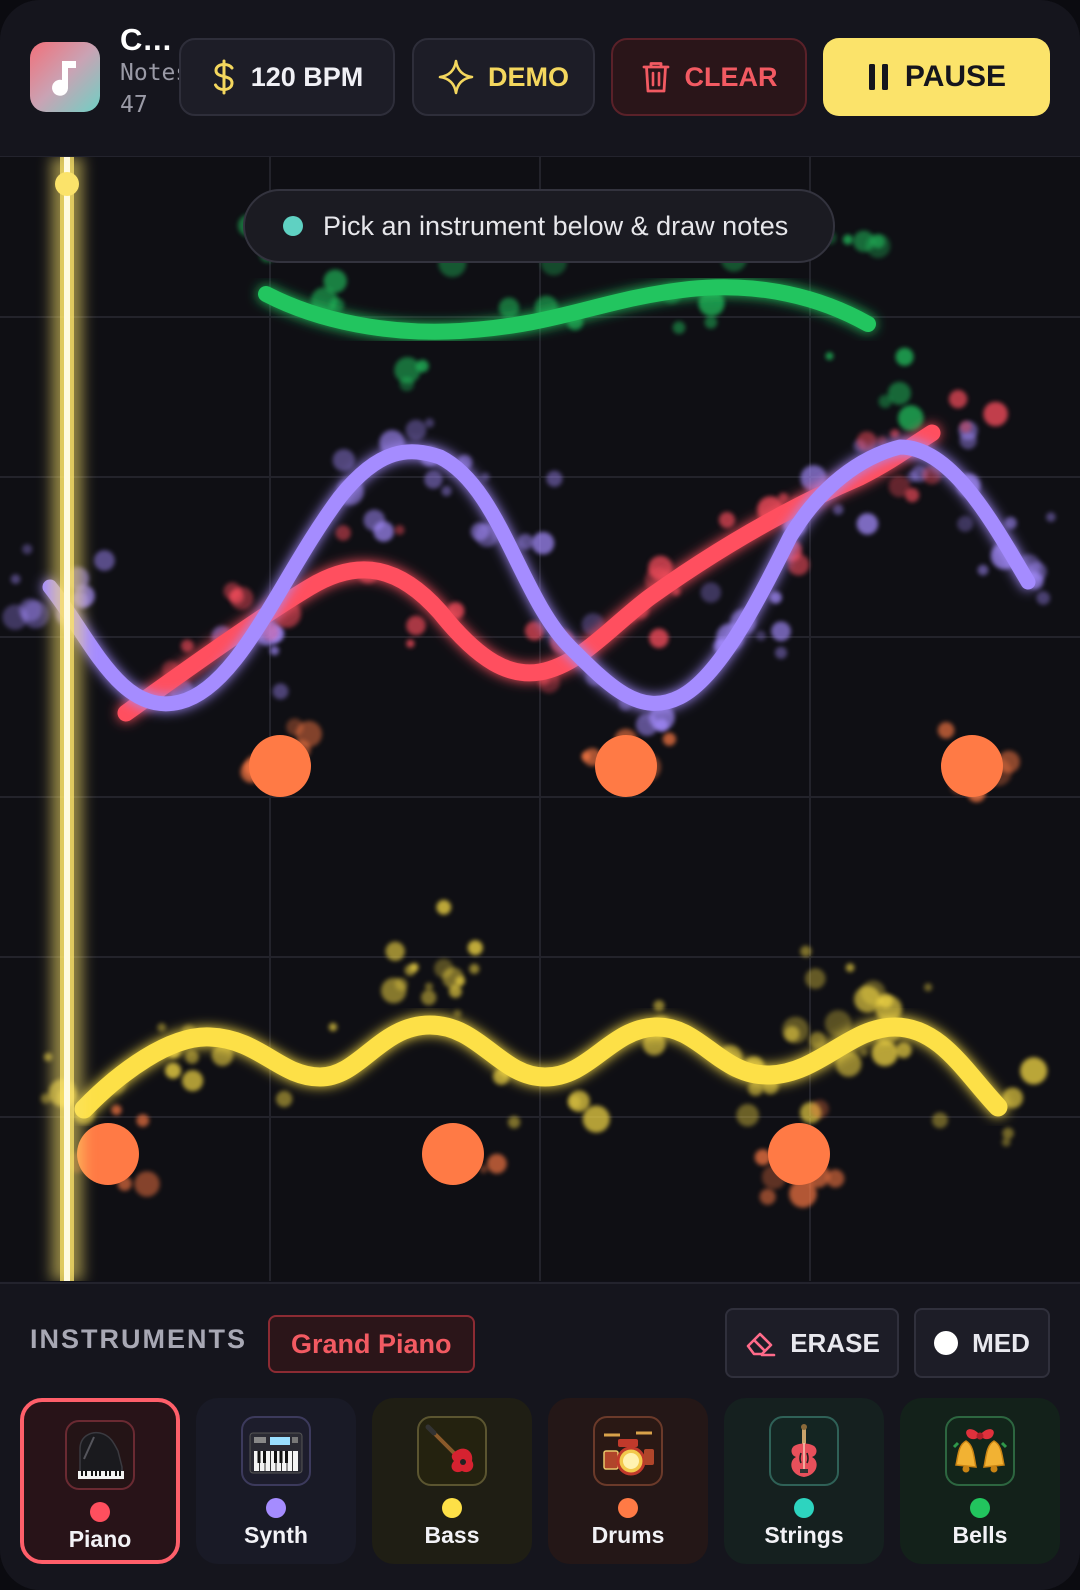 This screenshot has width=1080, height=1590. Describe the element at coordinates (456, 77) in the screenshot. I see `sparkle-icon` at that location.